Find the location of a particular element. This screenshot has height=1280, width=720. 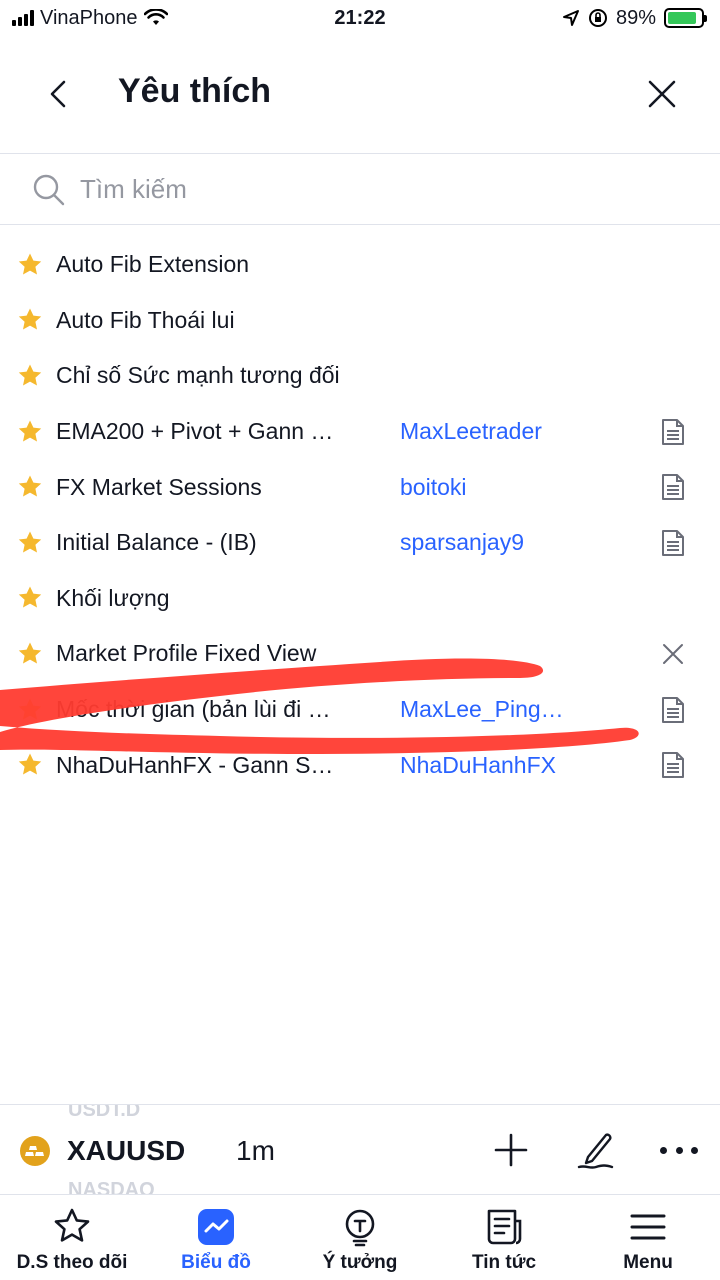

tab-label: Biểu đồ is located at coordinates (216, 1262).